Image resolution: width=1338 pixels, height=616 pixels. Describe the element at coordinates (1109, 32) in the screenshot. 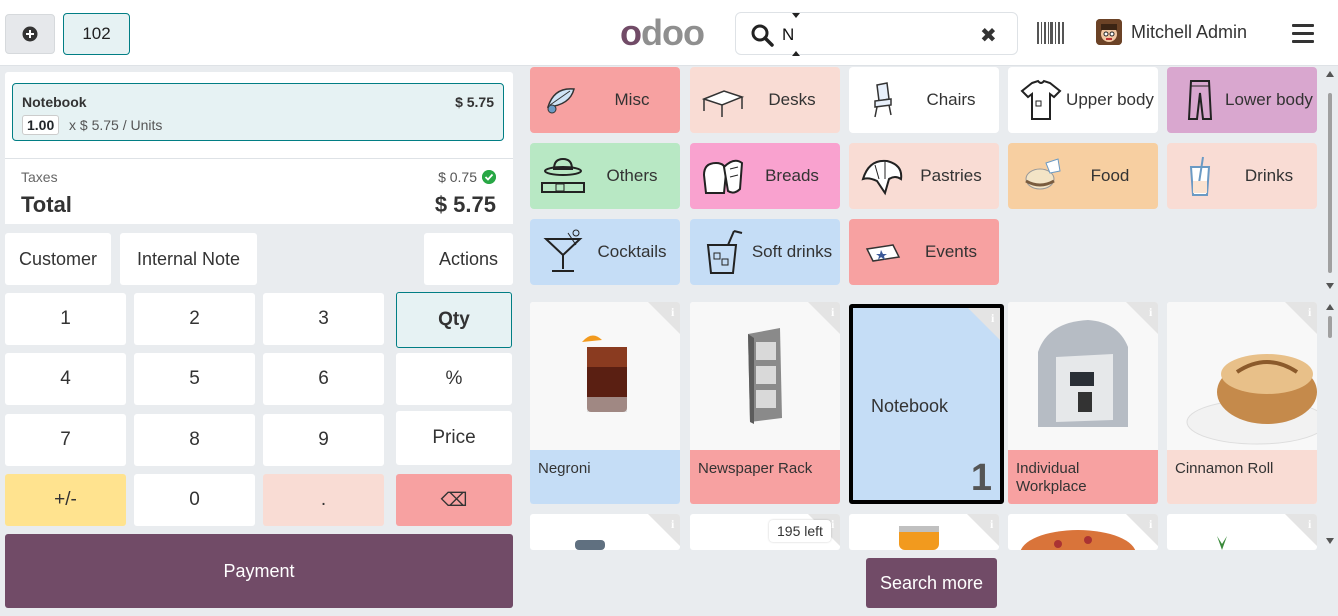

I see `user-avatar` at that location.